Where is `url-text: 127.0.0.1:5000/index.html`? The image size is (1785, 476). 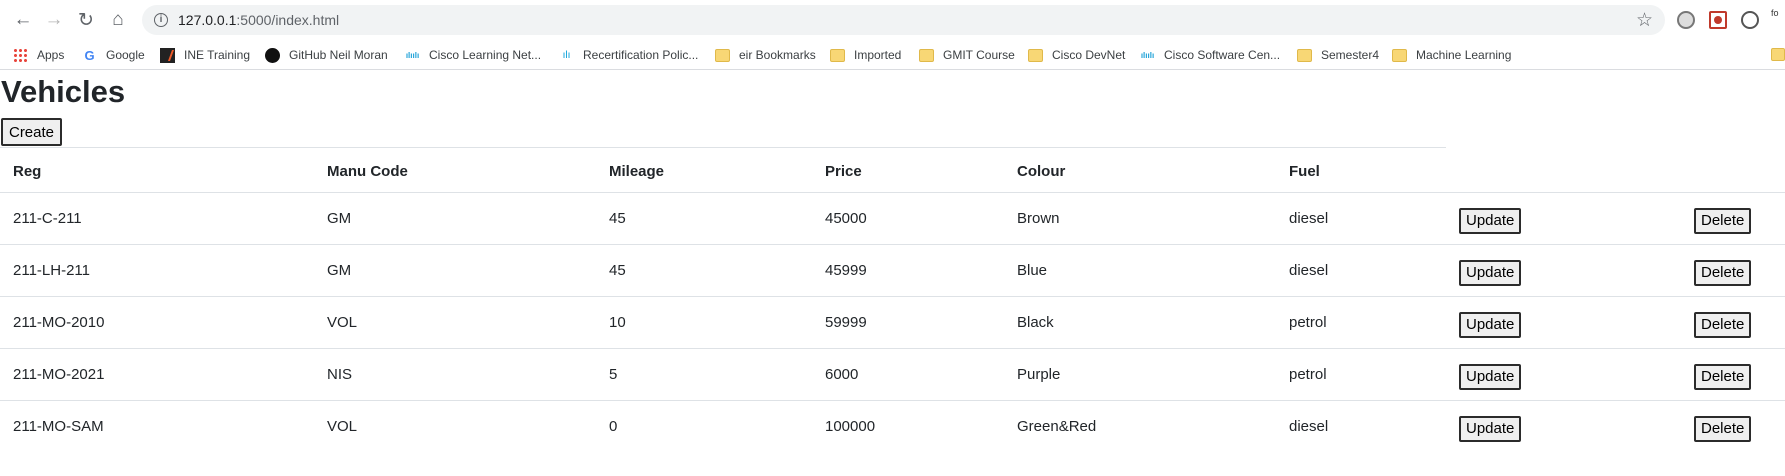 url-text: 127.0.0.1:5000/index.html is located at coordinates (258, 20).